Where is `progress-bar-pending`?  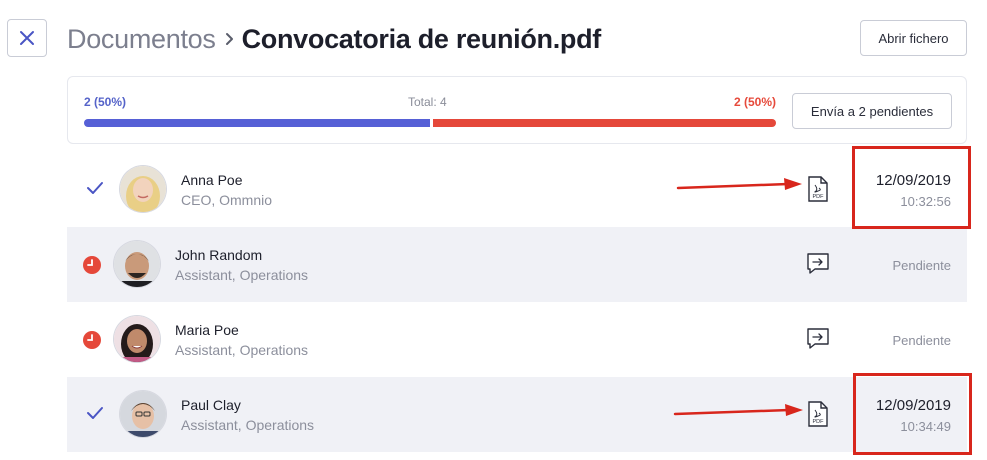 progress-bar-pending is located at coordinates (604, 123).